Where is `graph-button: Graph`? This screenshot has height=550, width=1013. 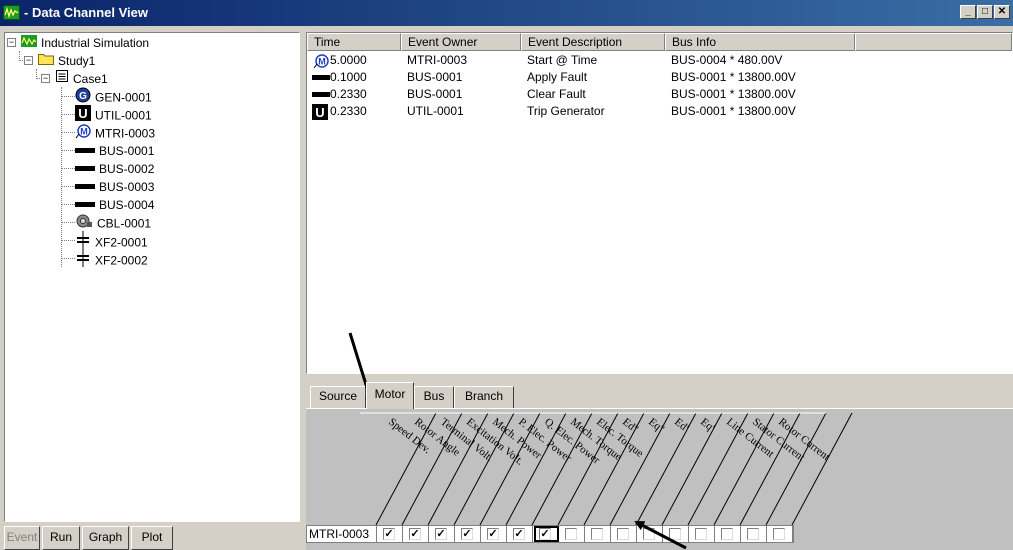
graph-button: Graph is located at coordinates (105, 538).